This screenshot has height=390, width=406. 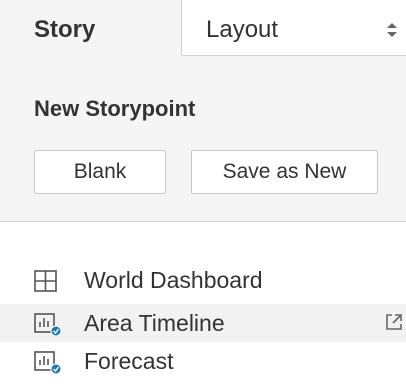 I want to click on tab-story-label: Story, so click(x=65, y=29).